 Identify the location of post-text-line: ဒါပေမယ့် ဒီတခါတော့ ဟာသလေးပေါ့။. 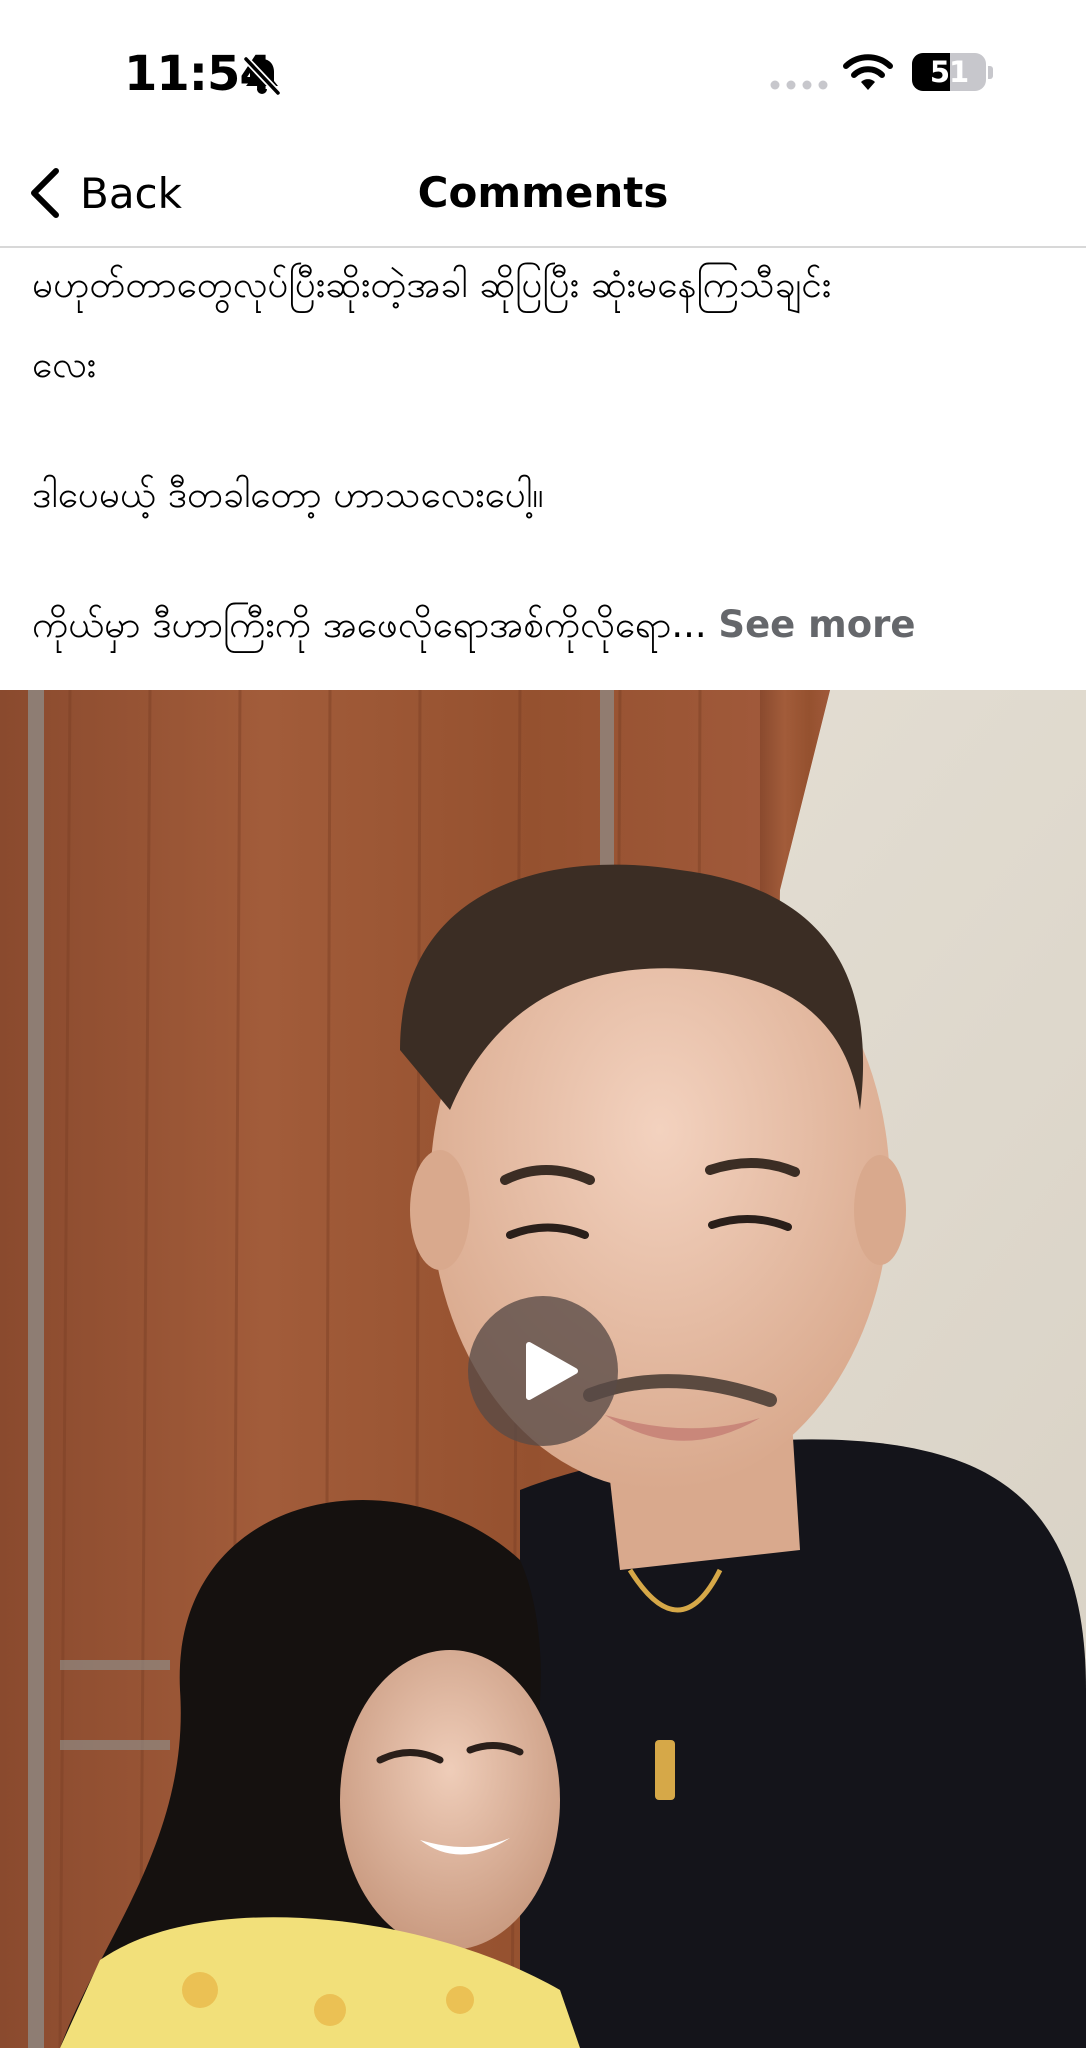
(288, 494).